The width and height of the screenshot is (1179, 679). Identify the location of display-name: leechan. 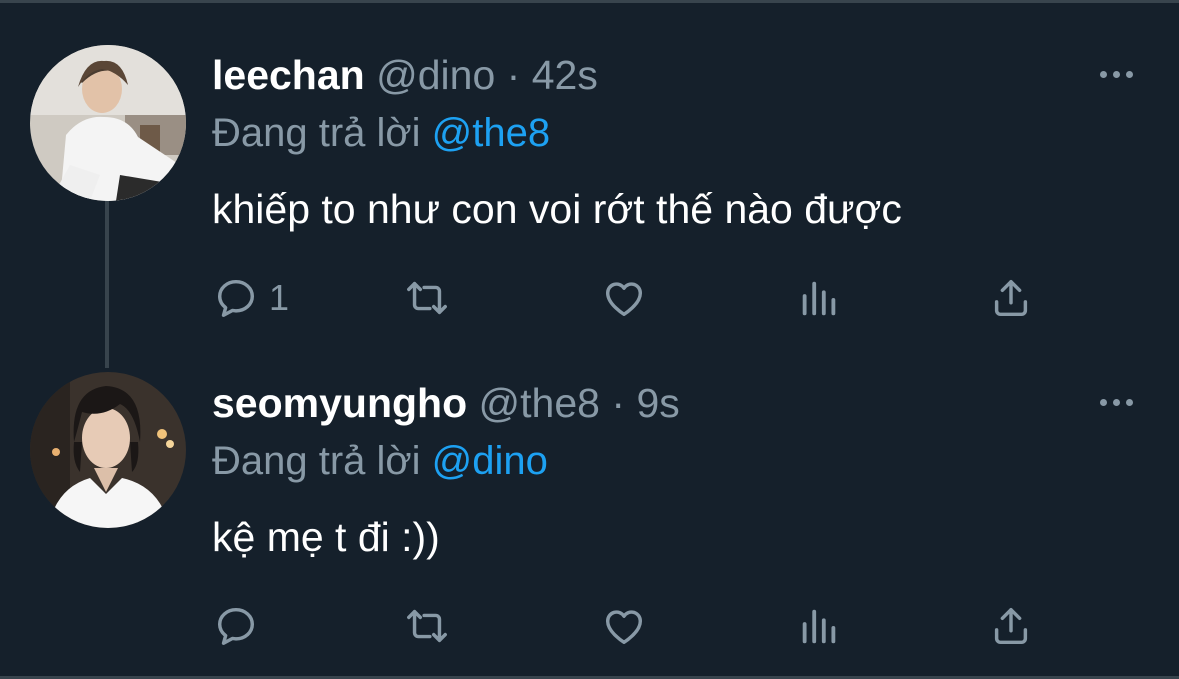
(288, 75).